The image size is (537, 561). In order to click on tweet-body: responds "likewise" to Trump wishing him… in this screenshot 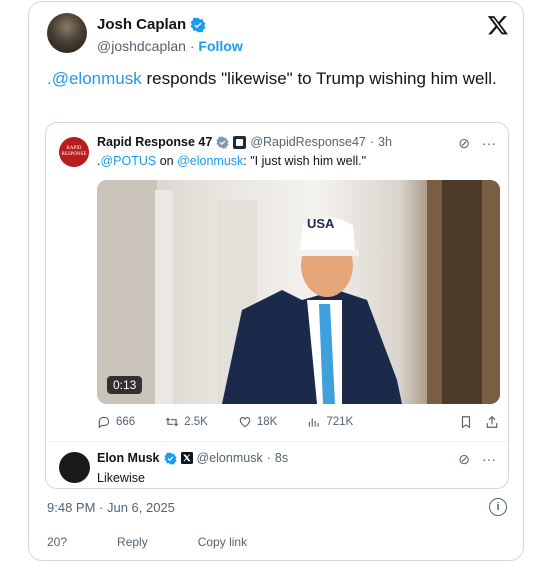, I will do `click(319, 78)`.